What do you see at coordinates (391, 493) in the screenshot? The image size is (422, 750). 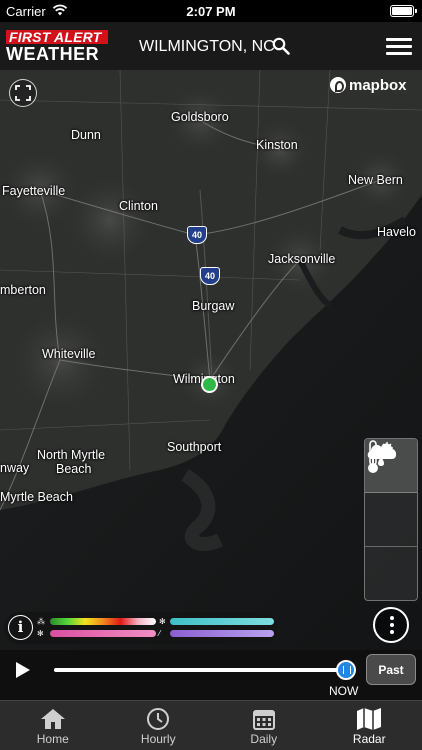 I see `layer-temperature-button` at bounding box center [391, 493].